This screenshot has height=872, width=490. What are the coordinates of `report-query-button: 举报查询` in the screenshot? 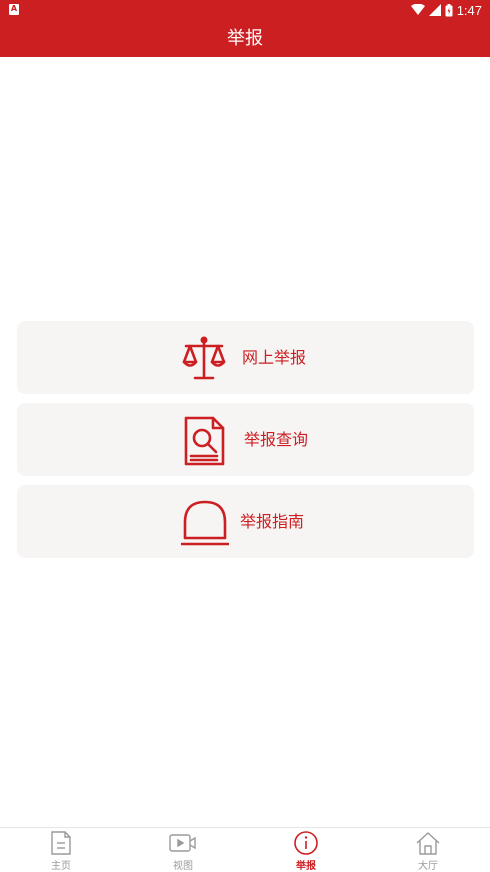 It's located at (245, 439).